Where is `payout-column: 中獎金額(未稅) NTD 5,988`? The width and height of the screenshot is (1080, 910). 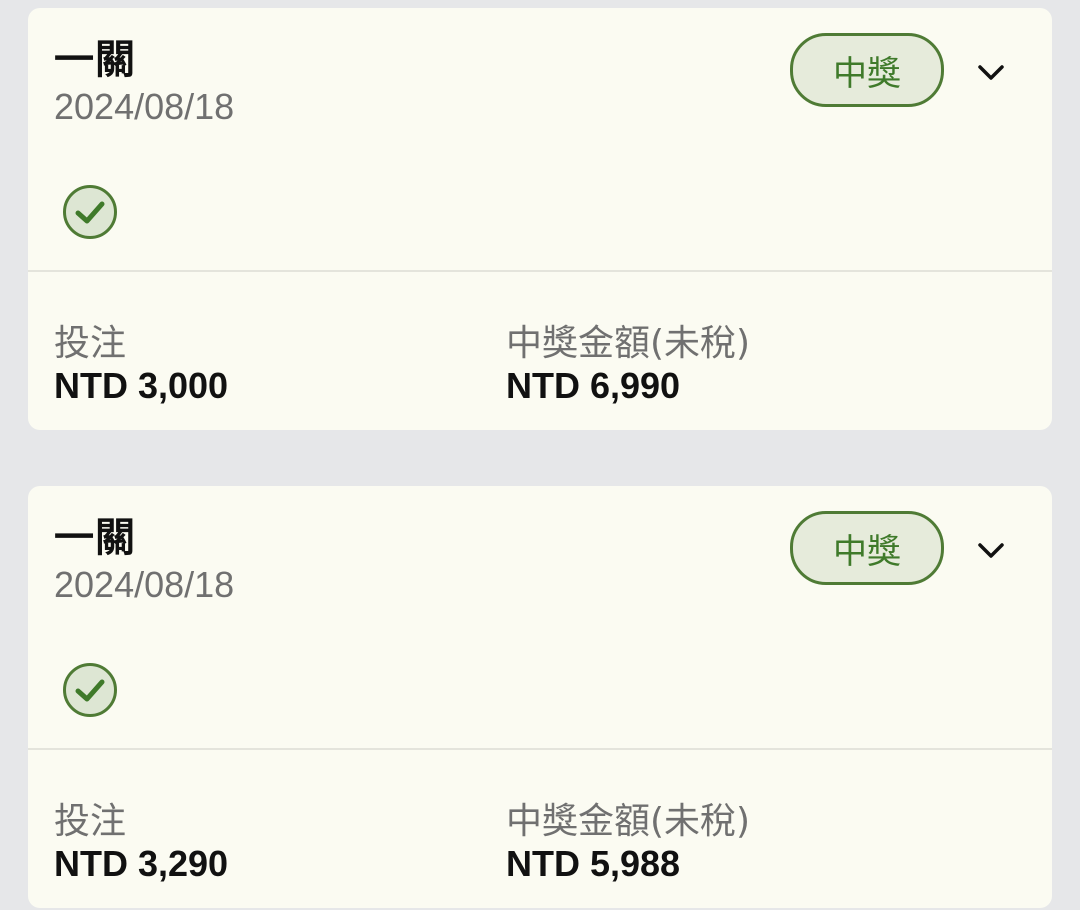 payout-column: 中獎金額(未稅) NTD 5,988 is located at coordinates (628, 842).